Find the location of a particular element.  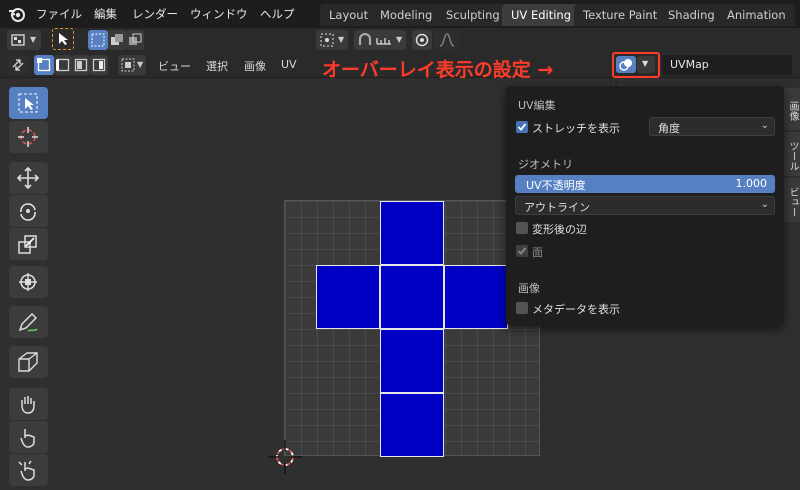

sidebar-tab-tool: ツール is located at coordinates (791, 154).